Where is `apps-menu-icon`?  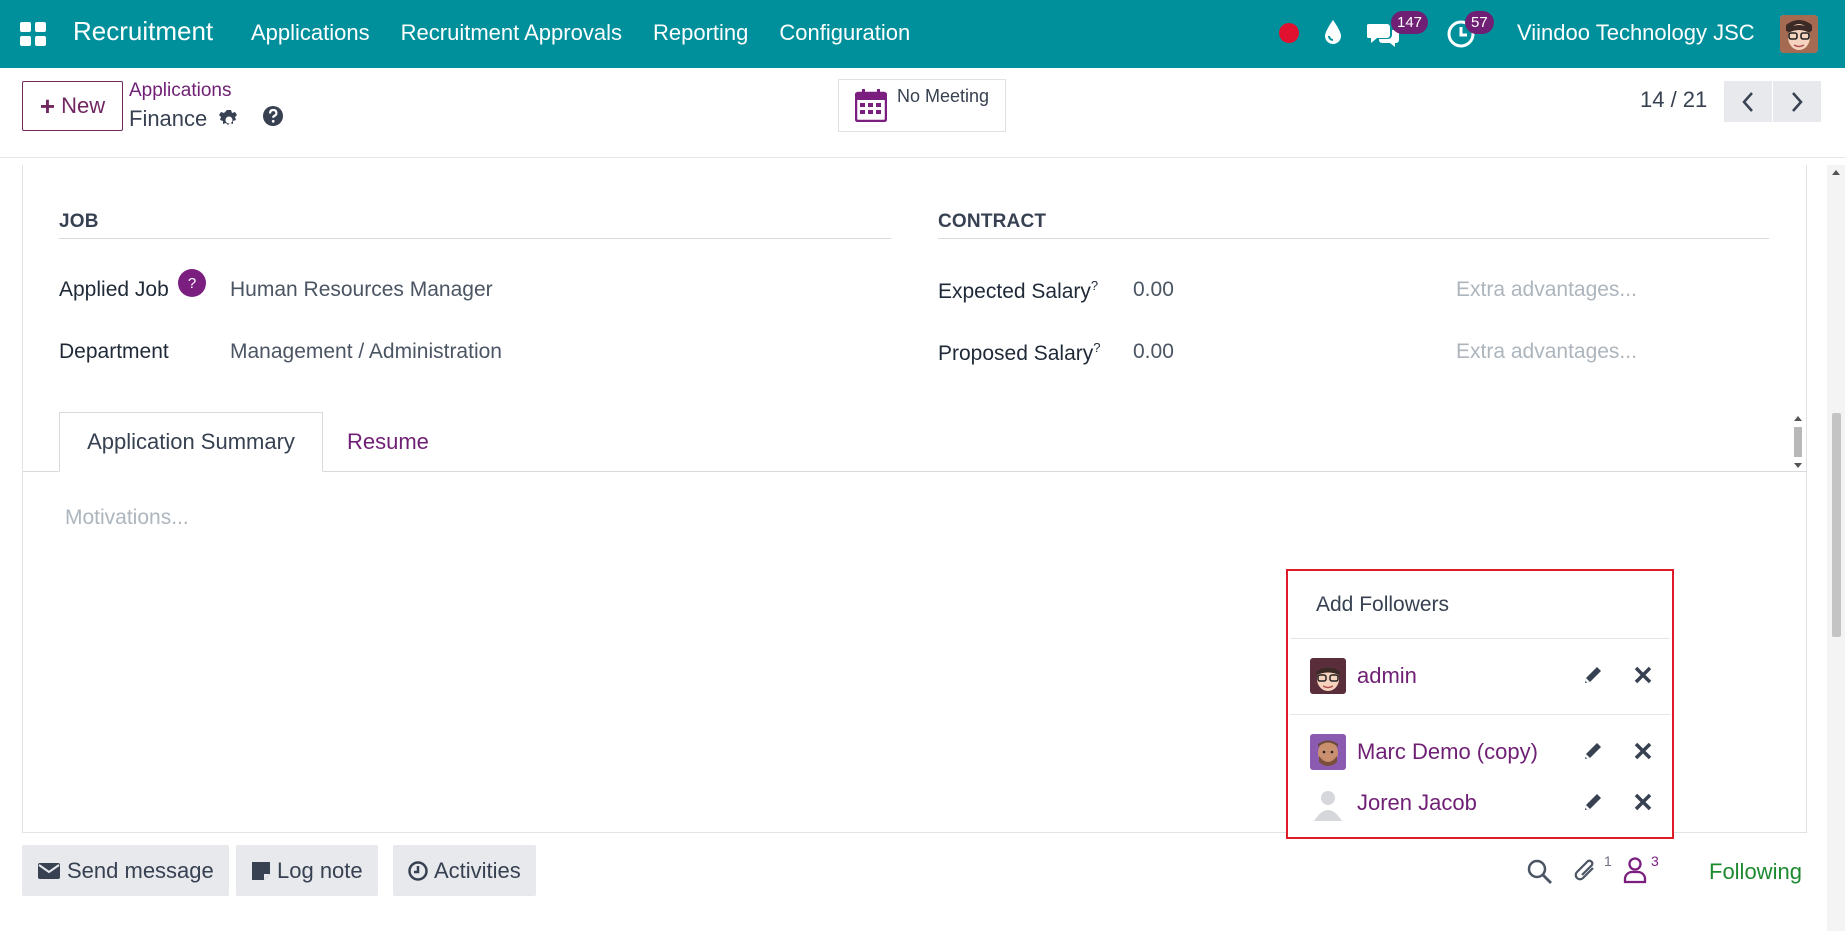 apps-menu-icon is located at coordinates (33, 34).